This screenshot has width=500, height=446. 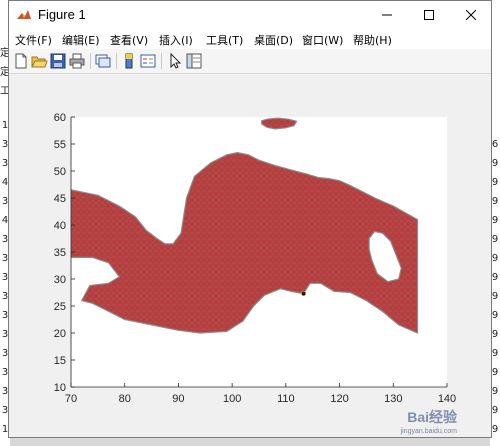 I want to click on minimize-button, so click(x=387, y=15).